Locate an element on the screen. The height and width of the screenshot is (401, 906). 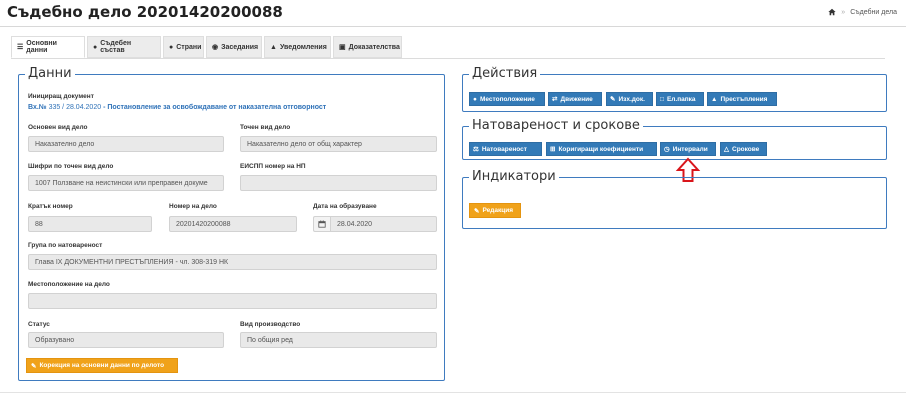
location-button-label: Местоположение is located at coordinates (507, 99).